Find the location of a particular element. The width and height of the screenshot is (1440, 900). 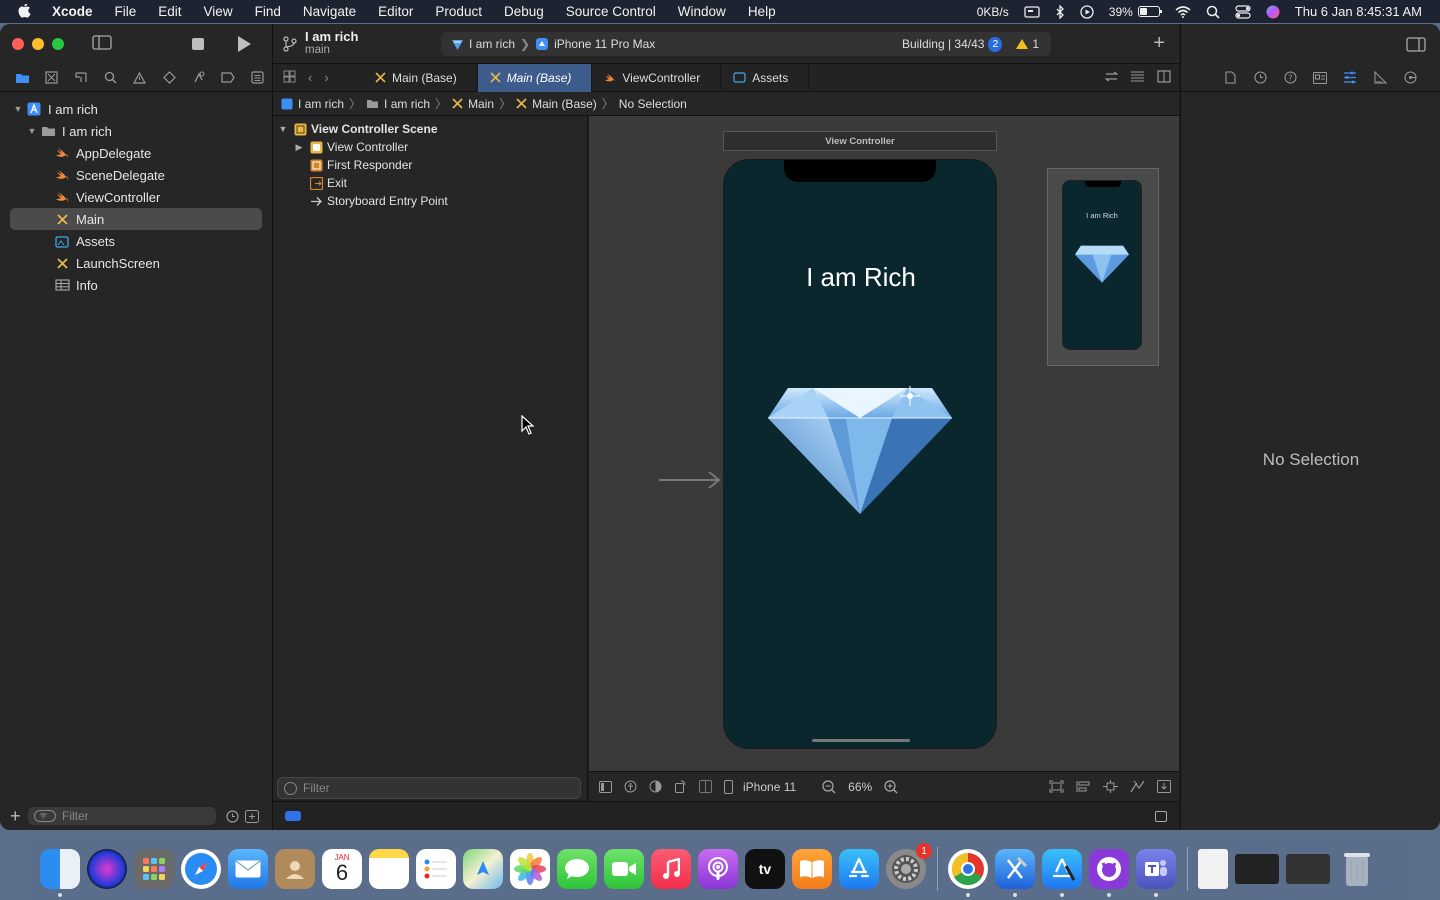

find-icon is located at coordinates (110, 77).